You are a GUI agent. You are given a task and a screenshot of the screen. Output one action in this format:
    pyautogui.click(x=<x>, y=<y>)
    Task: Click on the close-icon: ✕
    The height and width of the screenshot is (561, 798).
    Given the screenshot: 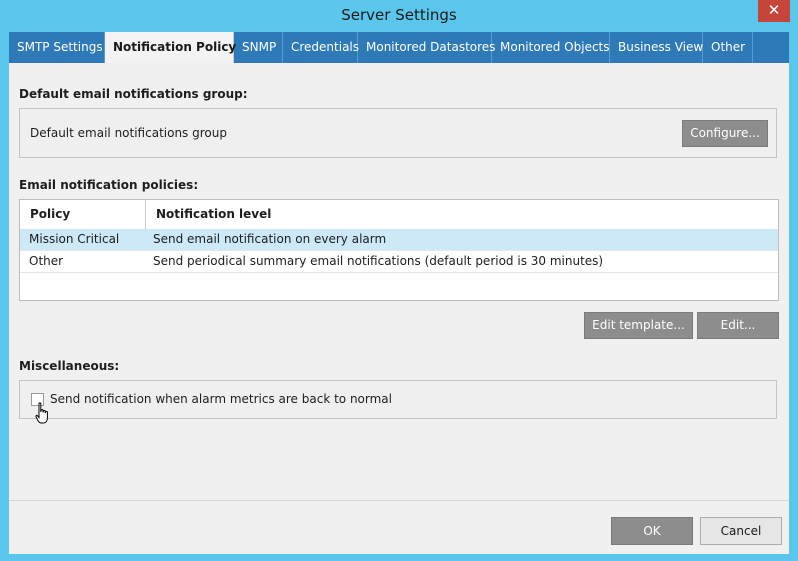 What is the action you would take?
    pyautogui.click(x=774, y=10)
    